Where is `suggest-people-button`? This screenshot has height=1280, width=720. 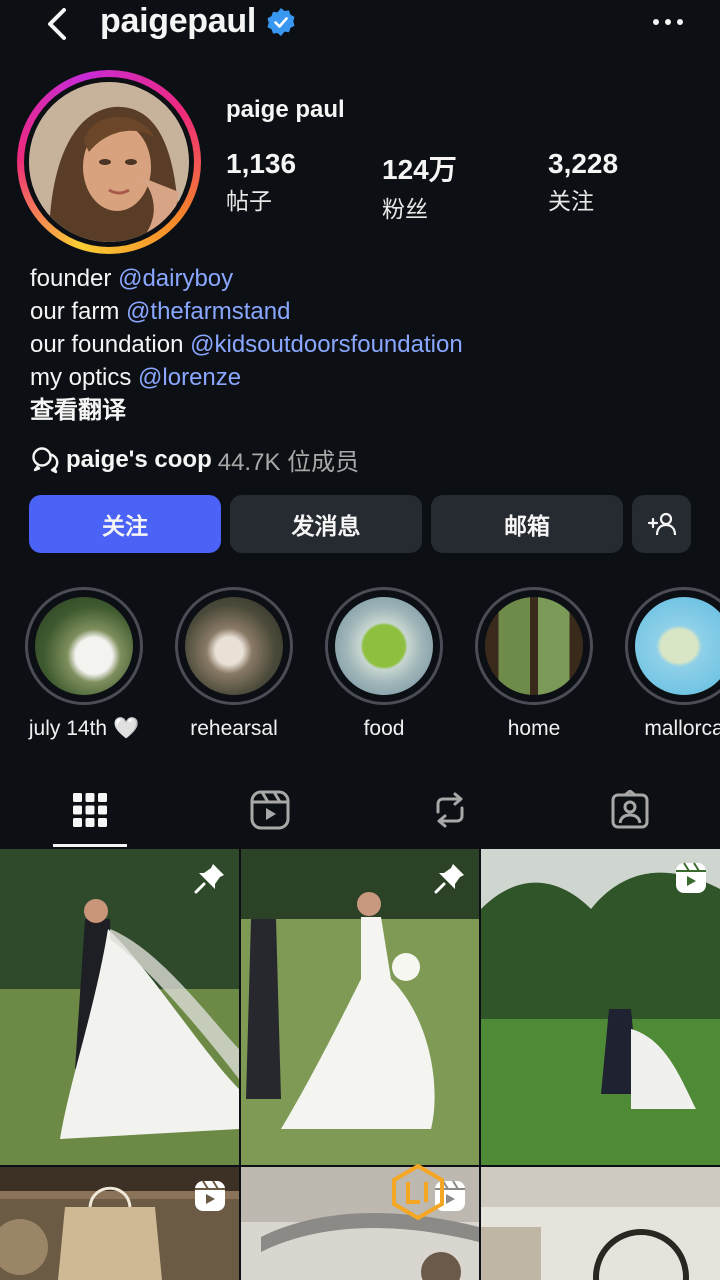 suggest-people-button is located at coordinates (661, 524).